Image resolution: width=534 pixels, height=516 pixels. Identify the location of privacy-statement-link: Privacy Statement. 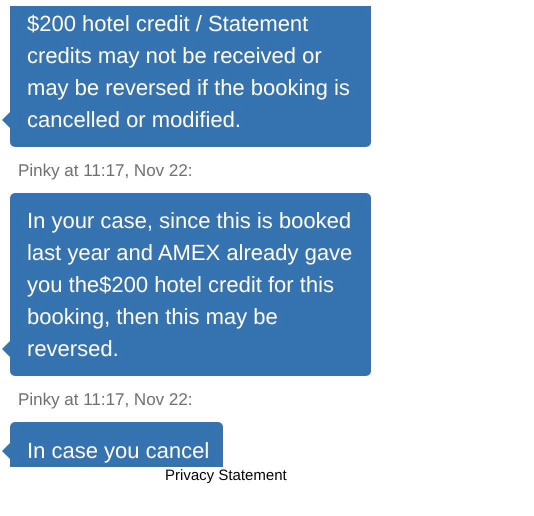
(226, 476).